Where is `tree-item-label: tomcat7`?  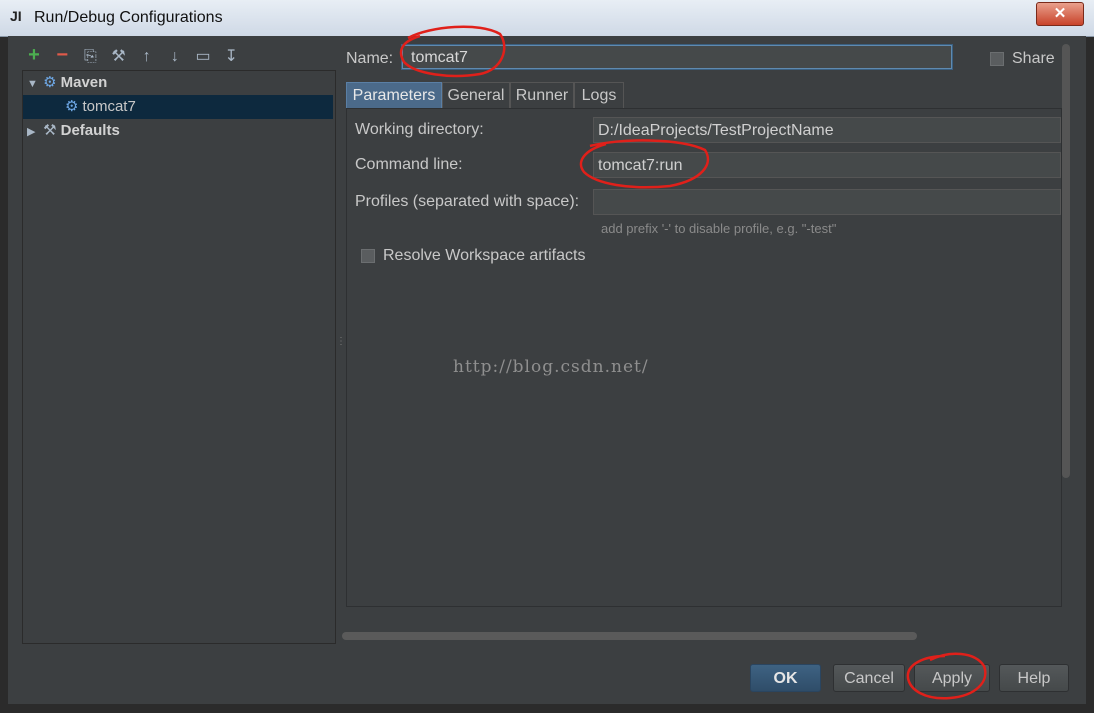
tree-item-label: tomcat7 is located at coordinates (109, 106).